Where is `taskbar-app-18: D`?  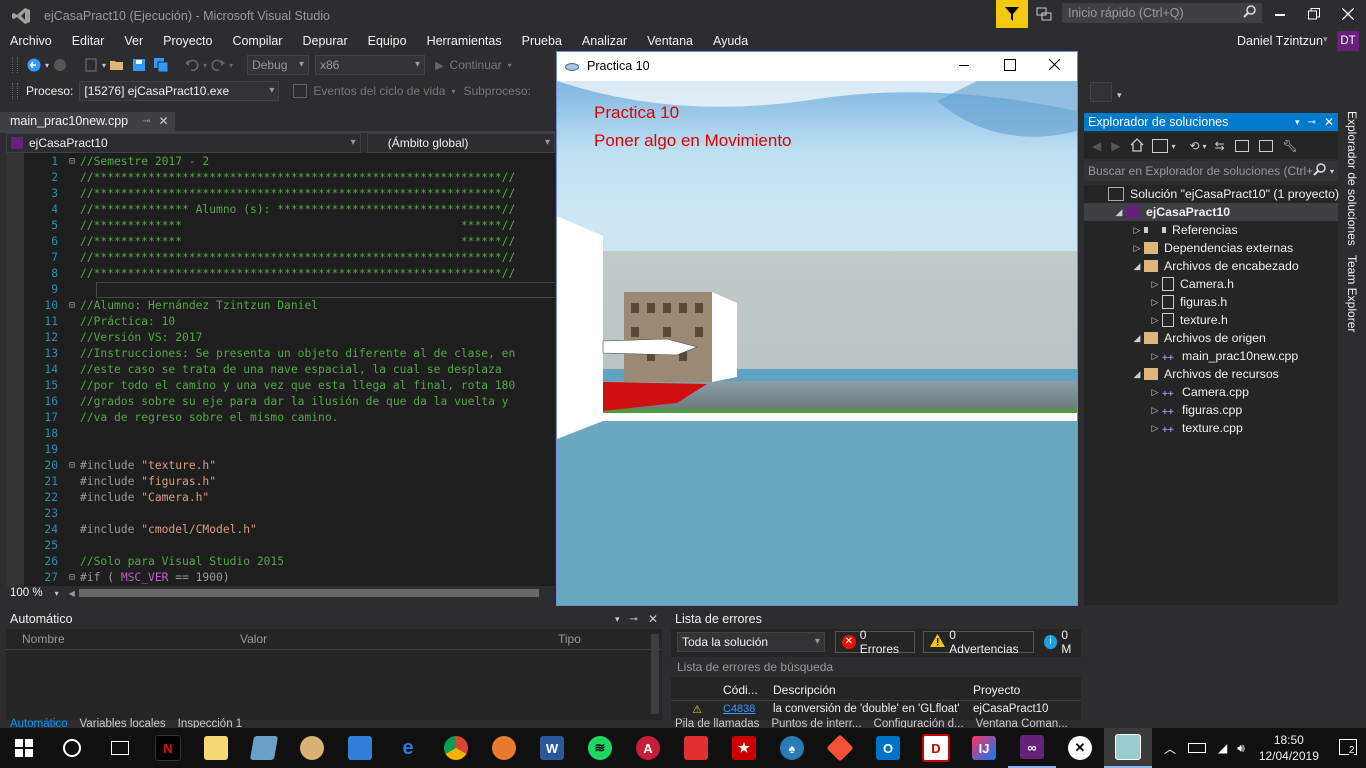 taskbar-app-18: D is located at coordinates (936, 748).